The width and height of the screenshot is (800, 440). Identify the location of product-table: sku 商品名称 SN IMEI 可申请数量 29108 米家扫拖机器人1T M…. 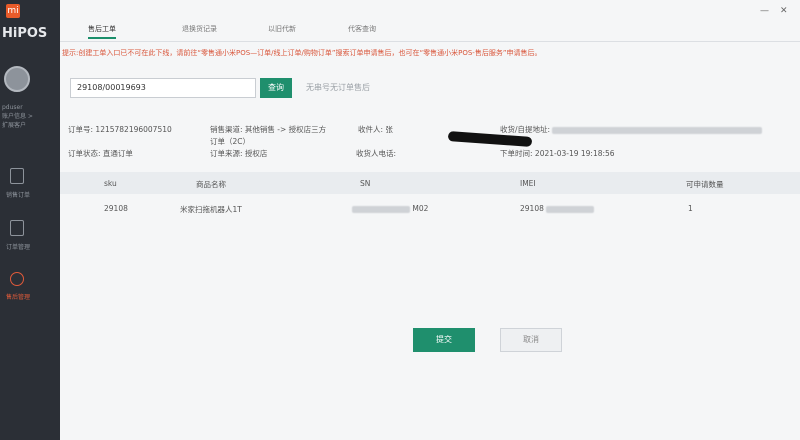
(430, 197).